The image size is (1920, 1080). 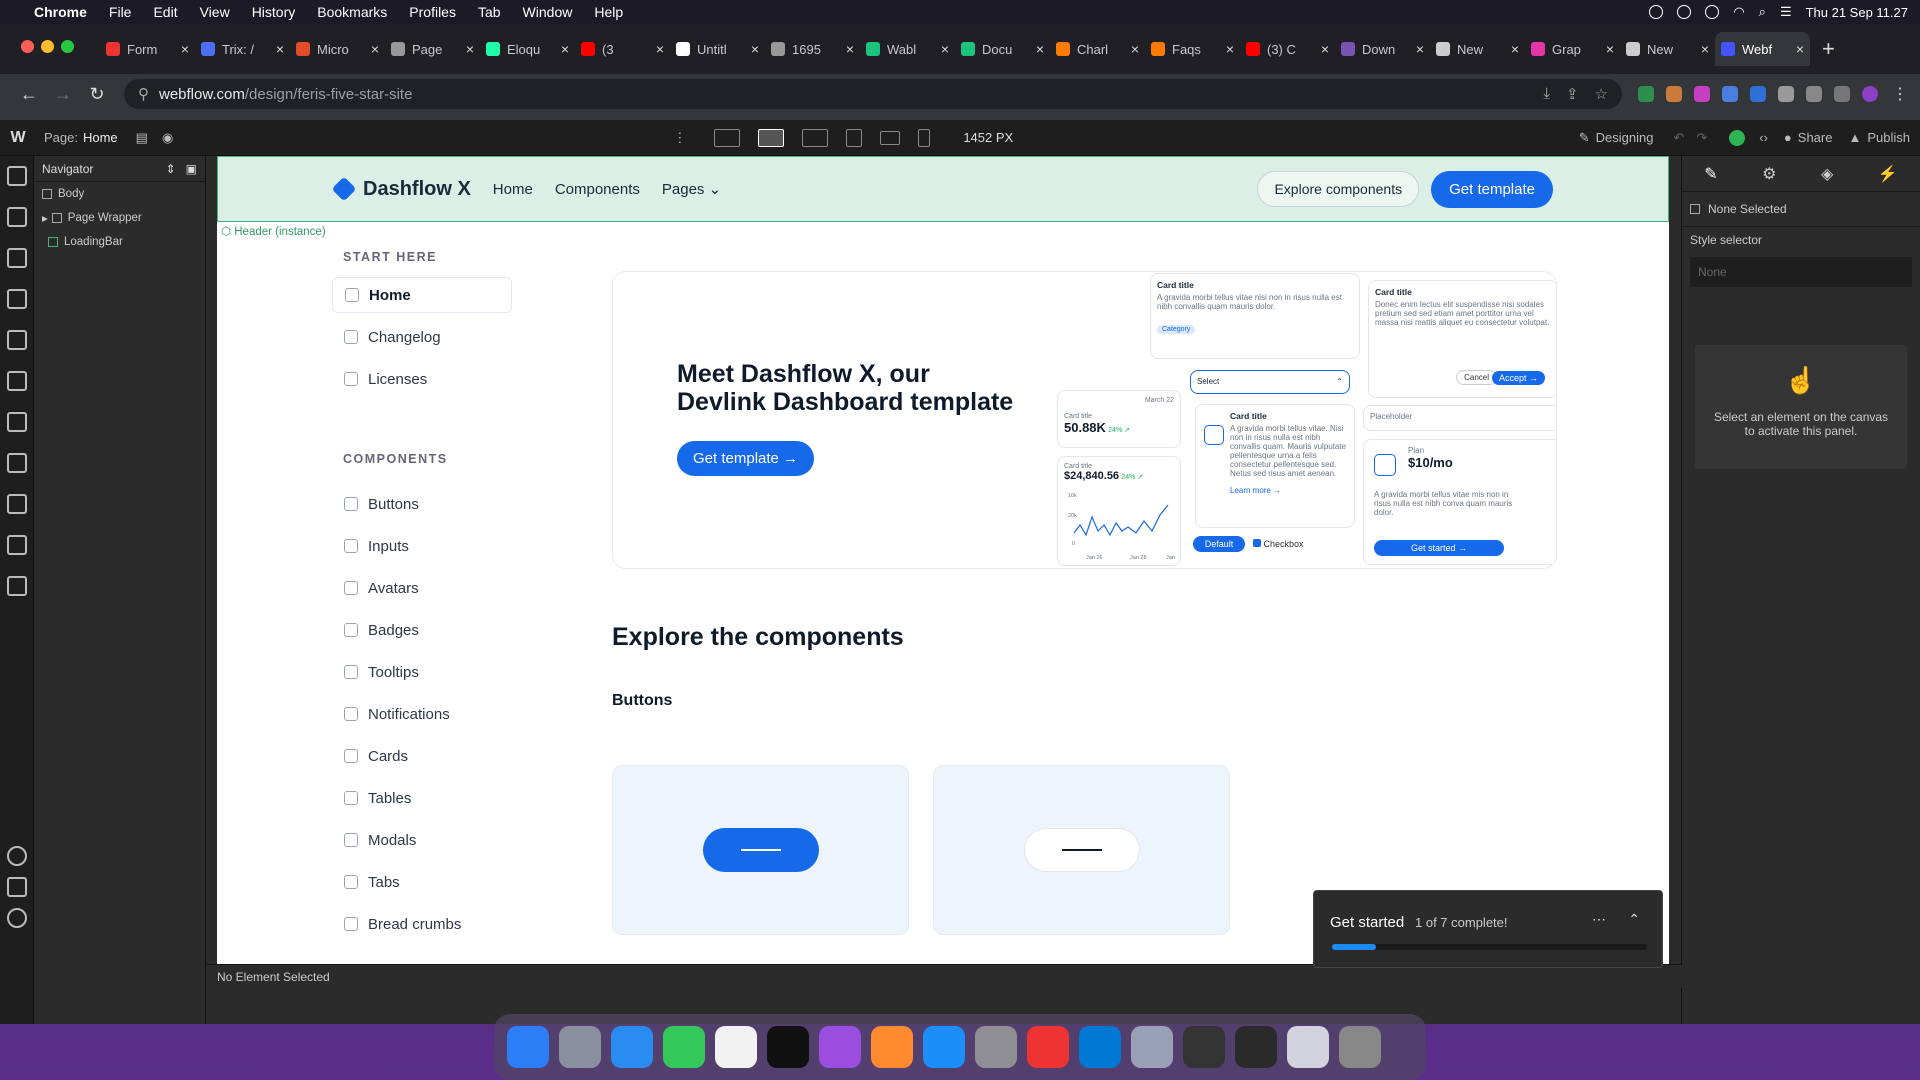 I want to click on clock-text: Thu 21 Sep 11.27, so click(x=1857, y=12).